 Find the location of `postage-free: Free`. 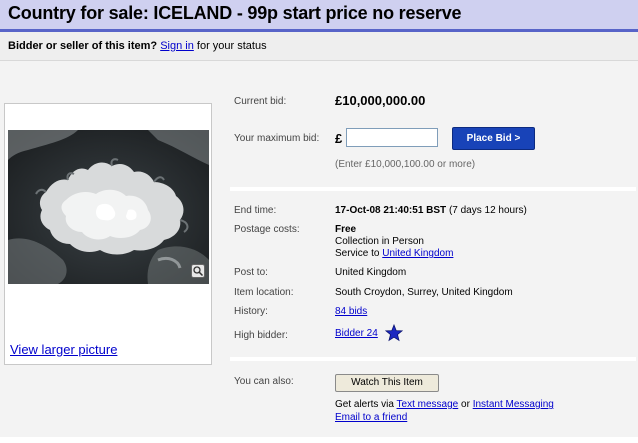

postage-free: Free is located at coordinates (346, 229).